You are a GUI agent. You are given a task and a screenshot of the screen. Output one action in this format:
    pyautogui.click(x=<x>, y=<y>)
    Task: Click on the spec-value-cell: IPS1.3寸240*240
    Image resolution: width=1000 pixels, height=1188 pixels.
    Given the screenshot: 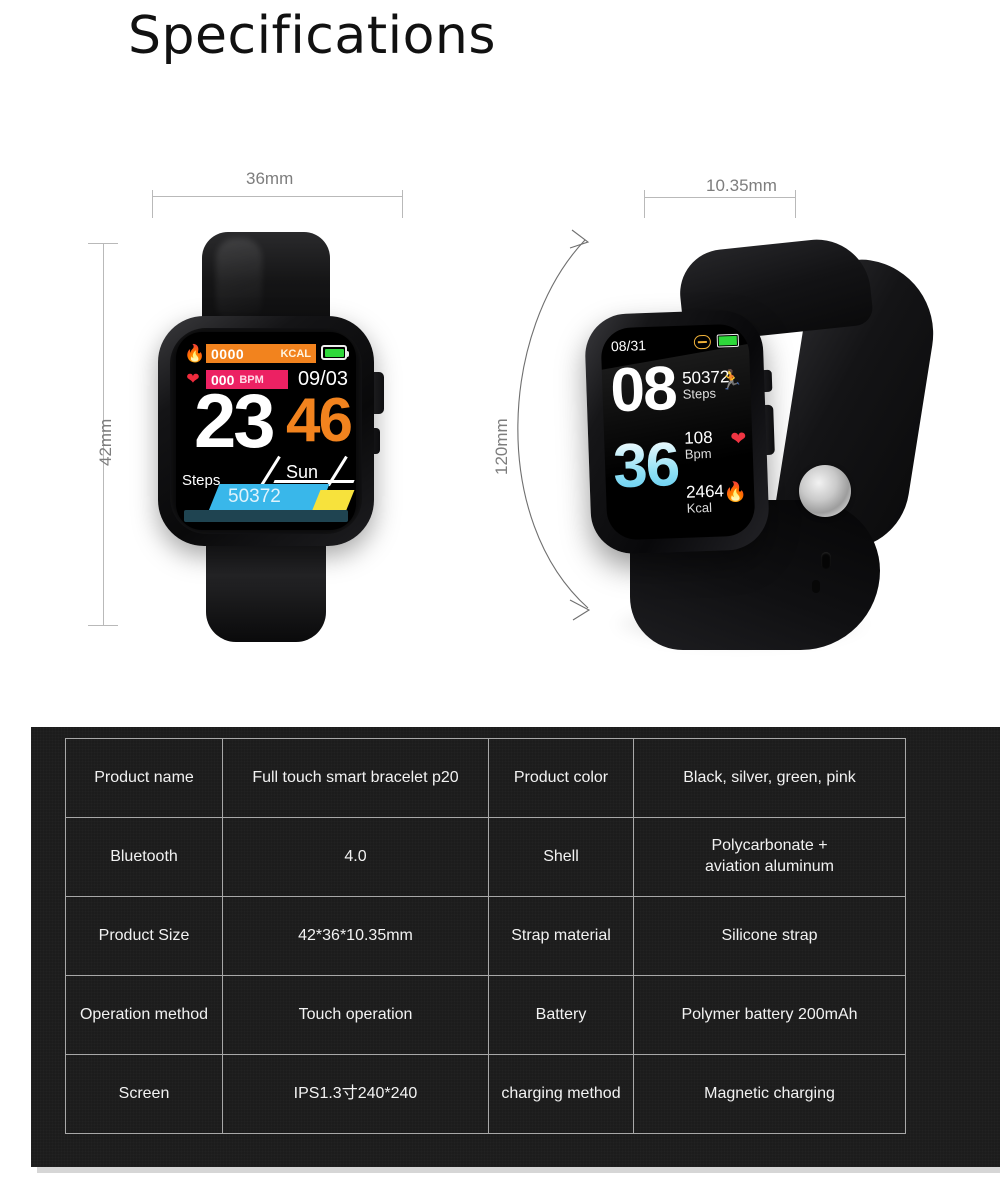 What is the action you would take?
    pyautogui.click(x=355, y=1094)
    